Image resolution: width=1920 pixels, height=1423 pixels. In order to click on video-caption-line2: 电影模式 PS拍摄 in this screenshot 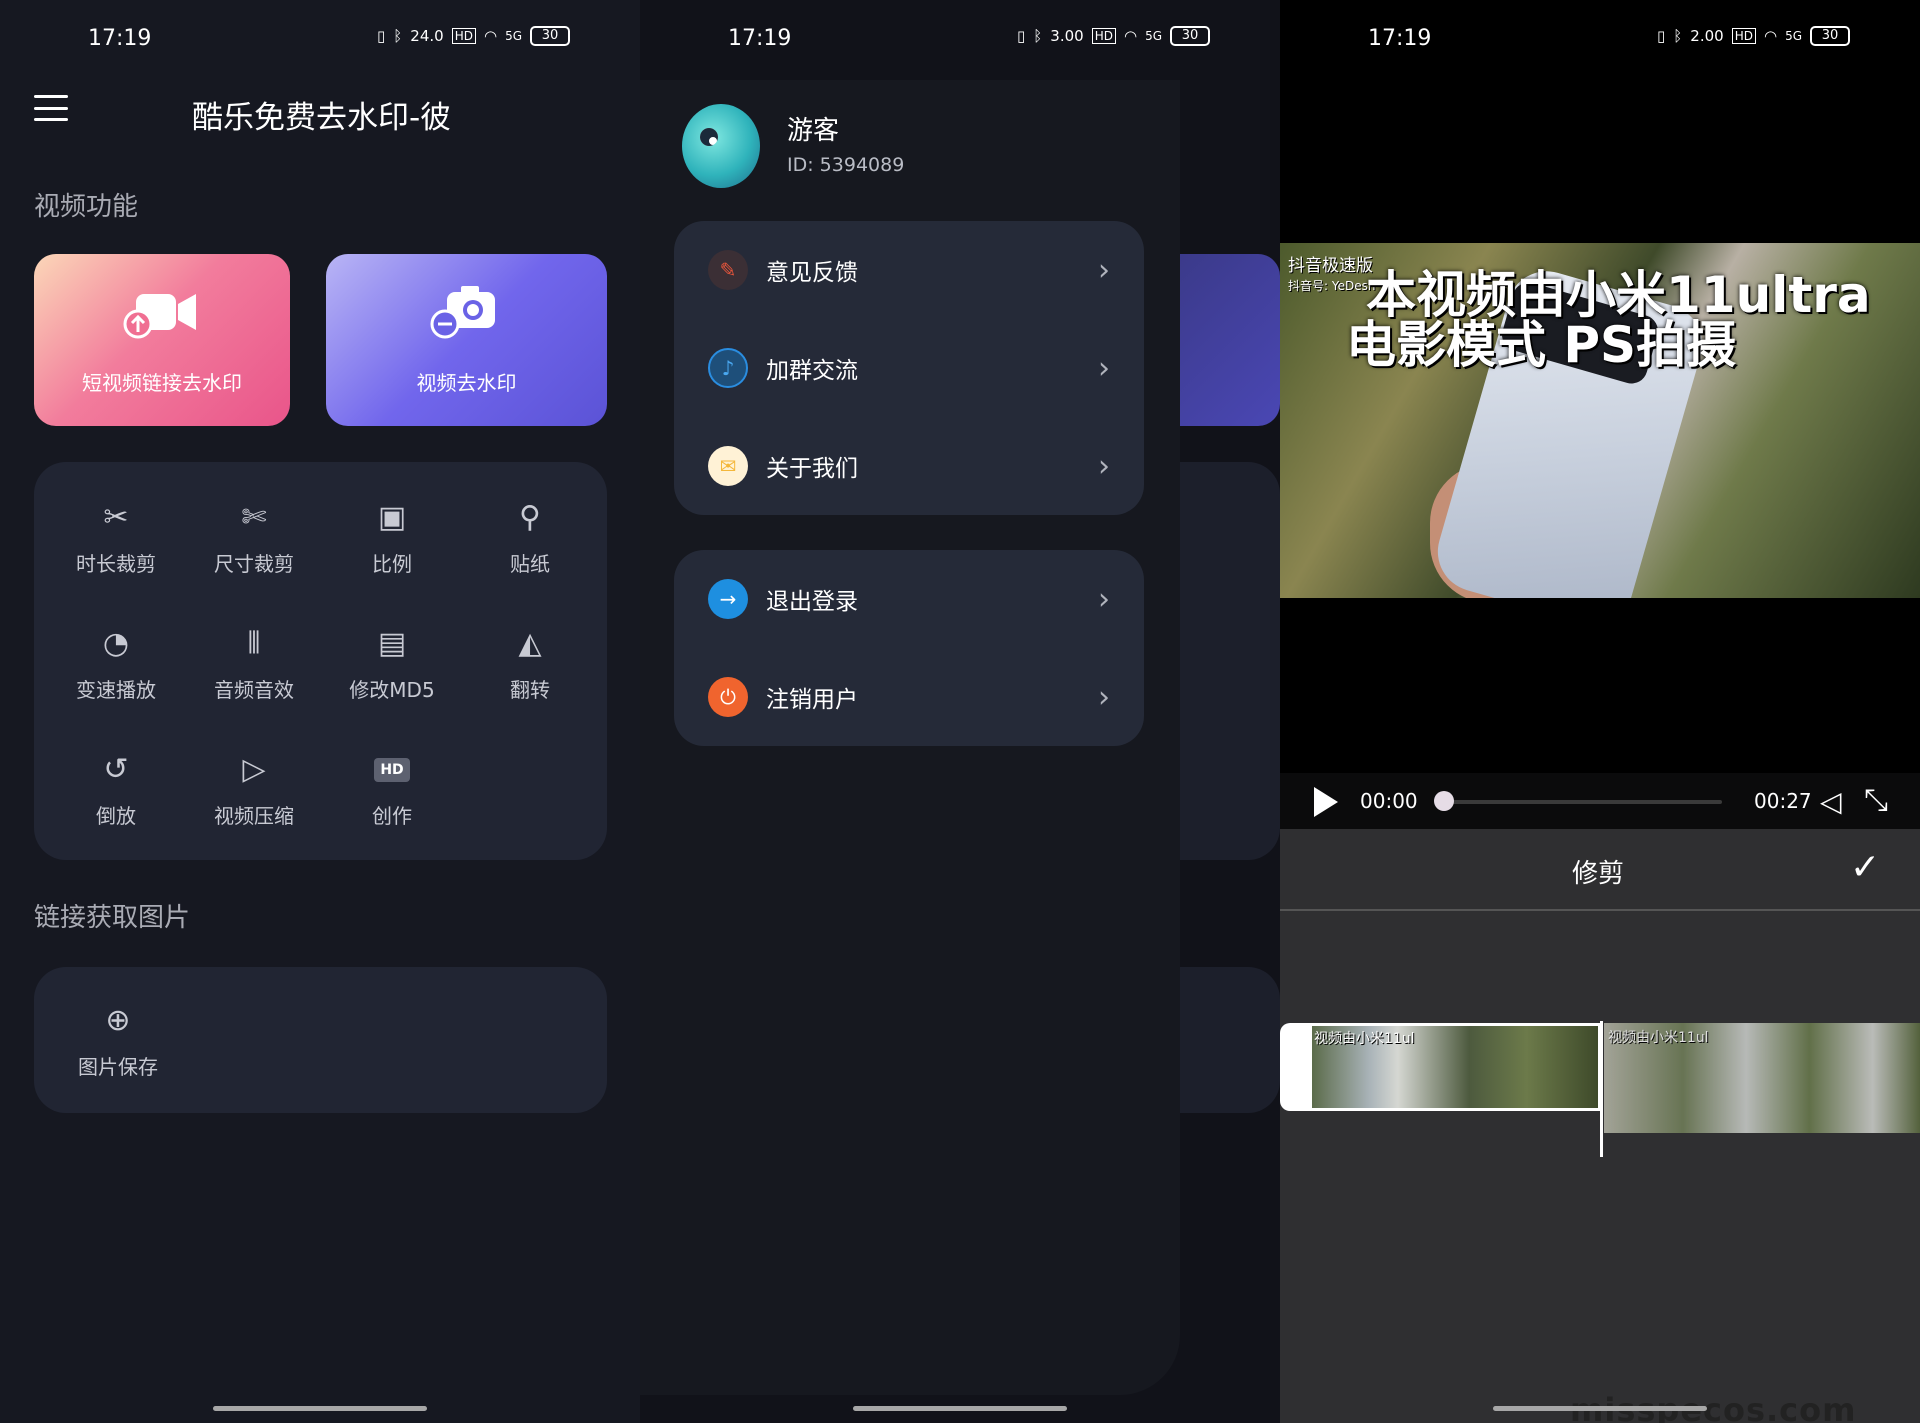, I will do `click(1541, 345)`.